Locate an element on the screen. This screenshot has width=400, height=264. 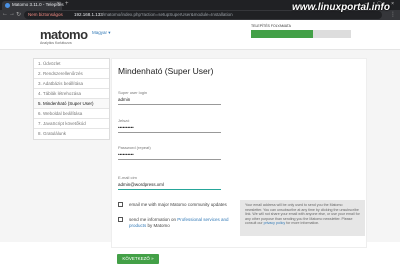
products-link: products is located at coordinates (137, 225).